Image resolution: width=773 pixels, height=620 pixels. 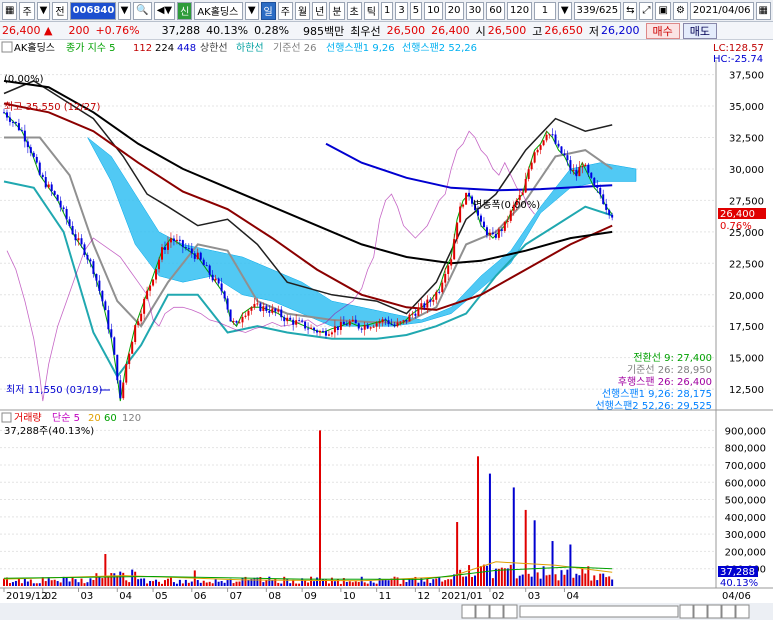 What do you see at coordinates (700, 611) in the screenshot?
I see `zoom-out-icon` at bounding box center [700, 611].